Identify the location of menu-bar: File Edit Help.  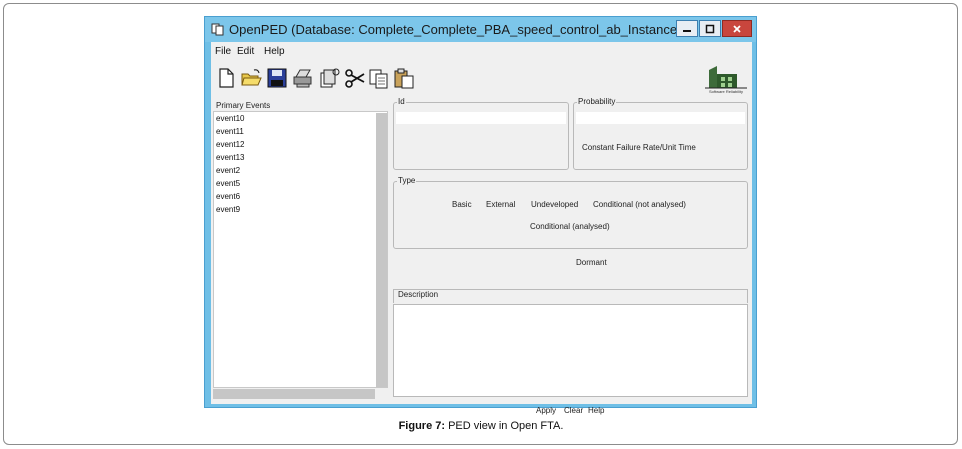
(481, 51).